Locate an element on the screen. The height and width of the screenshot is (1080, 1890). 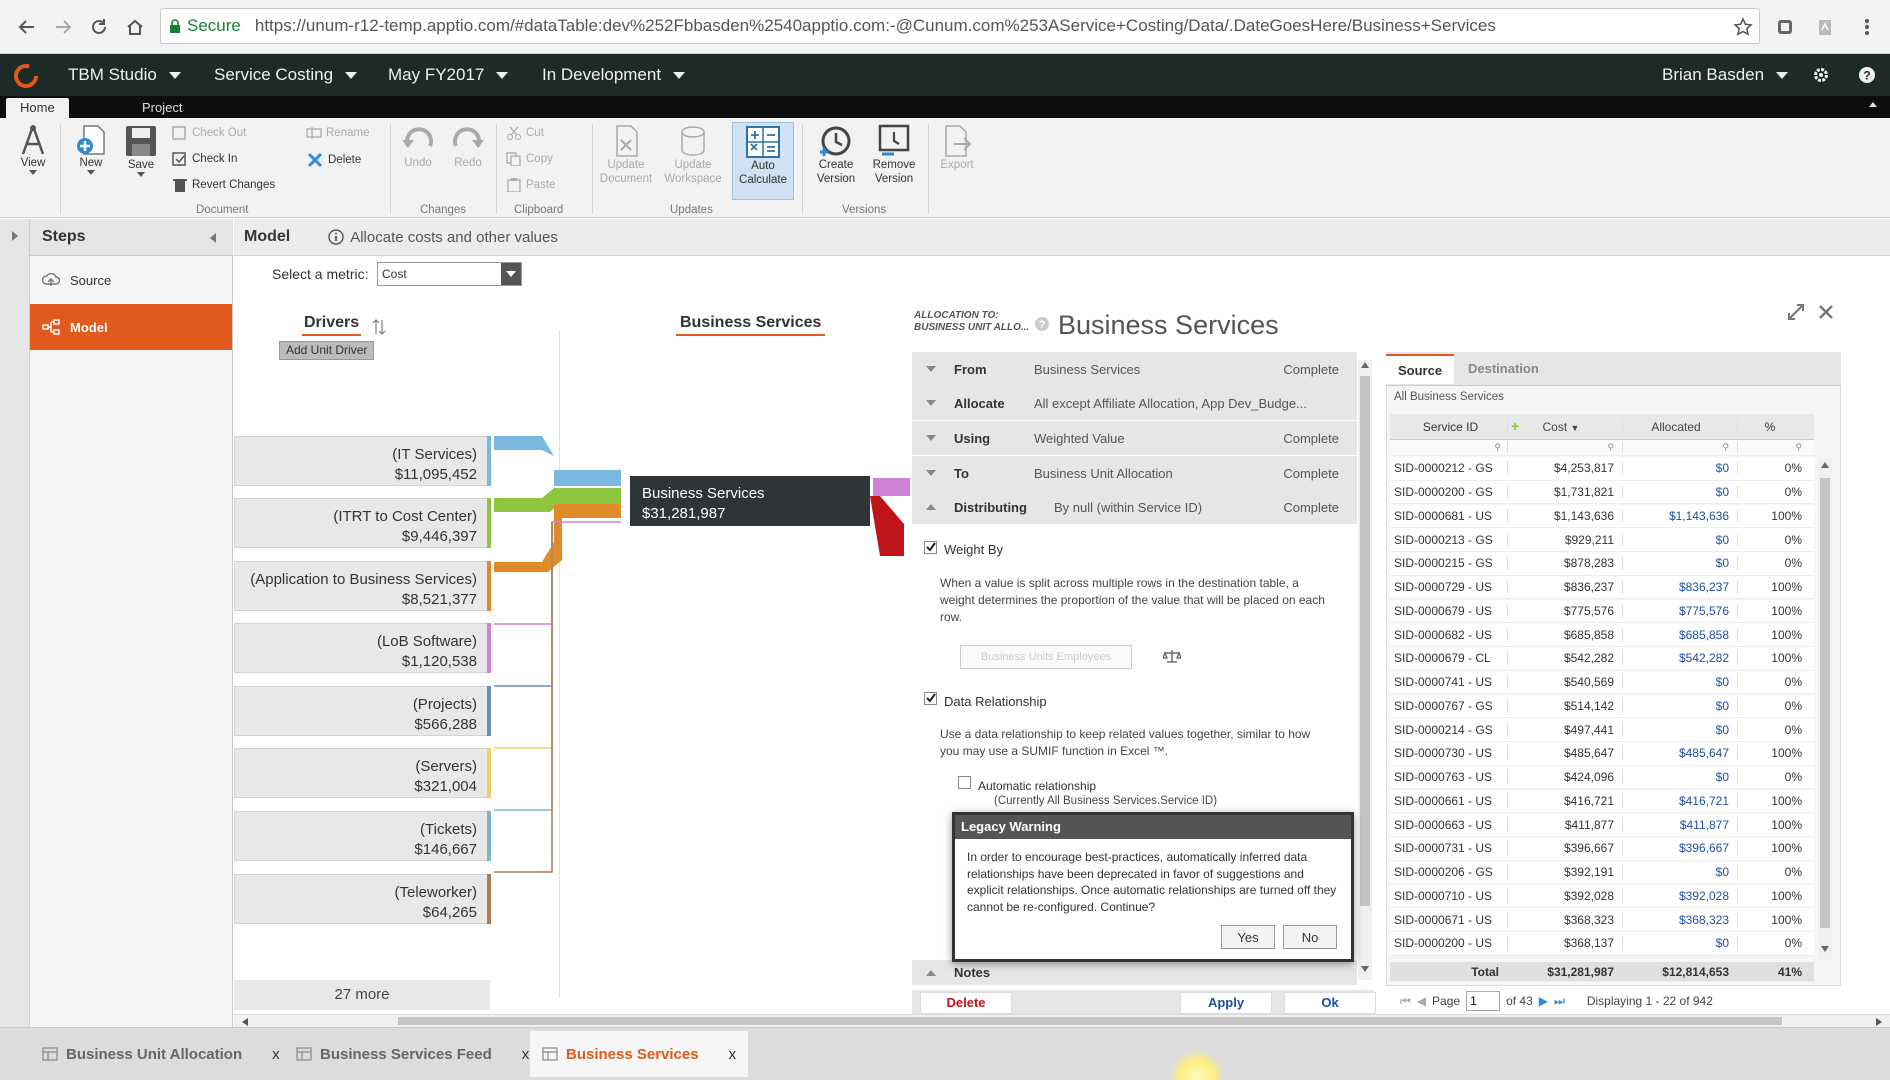
create-version-button: Create Version is located at coordinates (836, 155).